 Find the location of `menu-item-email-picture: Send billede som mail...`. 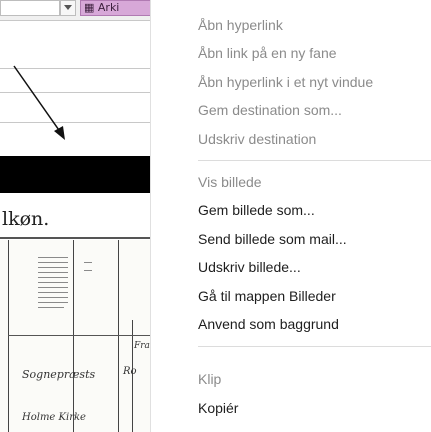

menu-item-email-picture: Send billede som mail... is located at coordinates (272, 239).